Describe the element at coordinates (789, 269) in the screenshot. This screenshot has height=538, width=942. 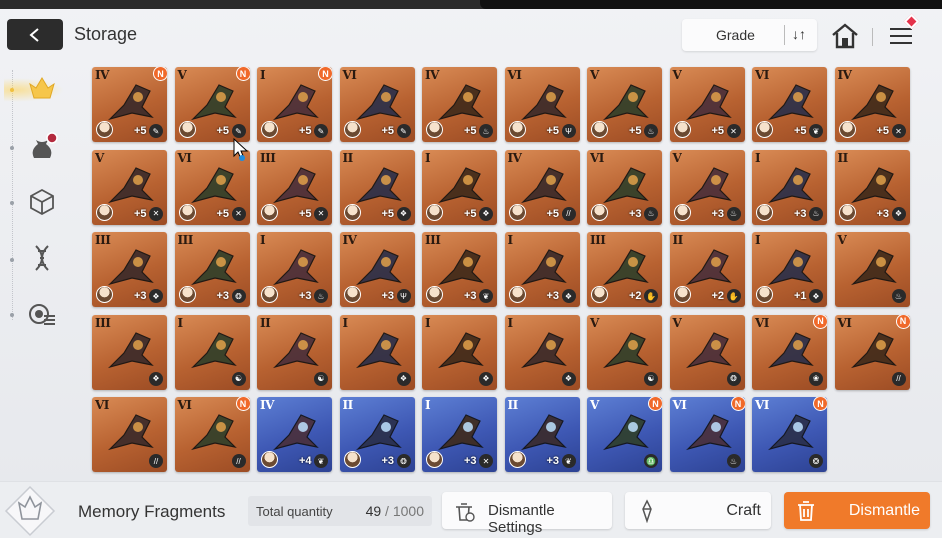
I see `item-card: I +1 ❖` at that location.